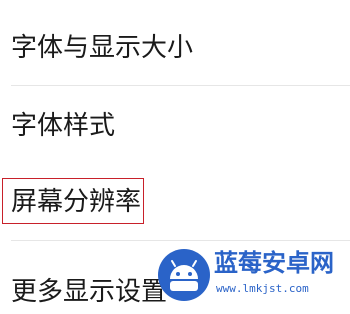 The image size is (350, 314). Describe the element at coordinates (63, 126) in the screenshot. I see `settings-item-label: 字体样式` at that location.